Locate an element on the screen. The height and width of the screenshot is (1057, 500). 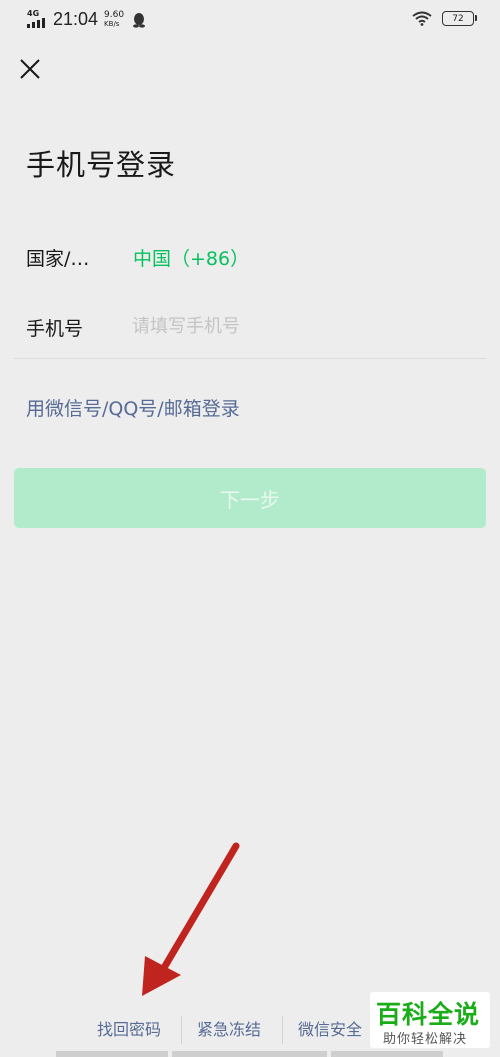
network-speed-unit: KB/s is located at coordinates (112, 23).